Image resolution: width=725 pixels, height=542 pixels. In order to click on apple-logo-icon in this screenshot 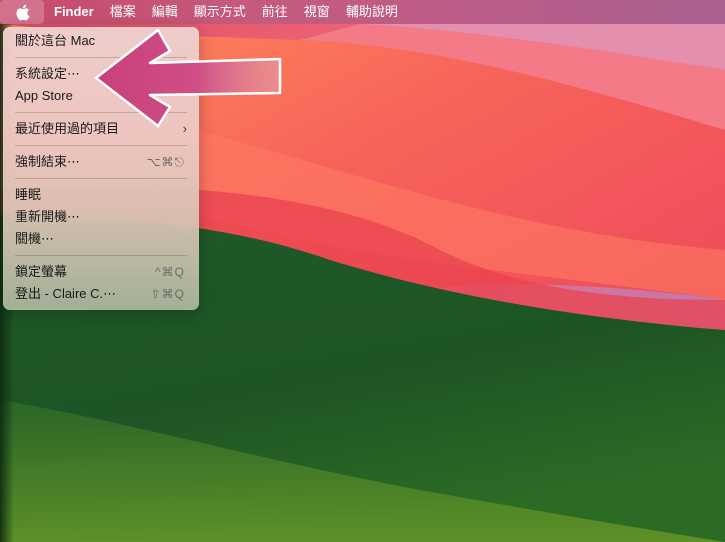, I will do `click(22, 12)`.